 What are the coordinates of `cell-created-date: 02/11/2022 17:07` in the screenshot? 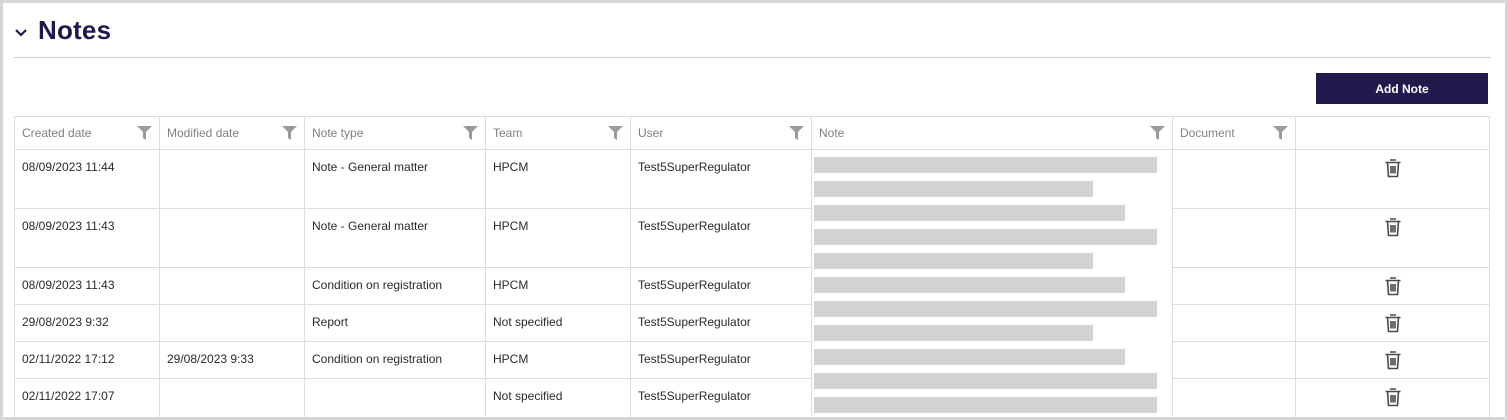 It's located at (87, 397).